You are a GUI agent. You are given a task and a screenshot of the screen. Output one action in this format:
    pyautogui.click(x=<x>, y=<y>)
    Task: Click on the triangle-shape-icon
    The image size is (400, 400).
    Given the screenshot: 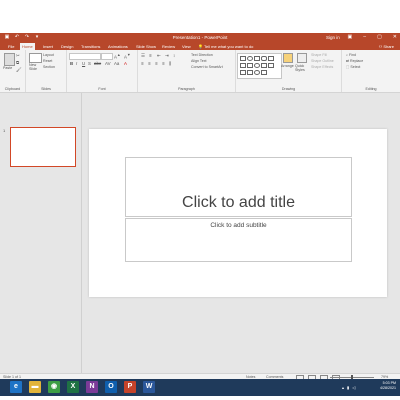 What is the action you would take?
    pyautogui.click(x=243, y=65)
    